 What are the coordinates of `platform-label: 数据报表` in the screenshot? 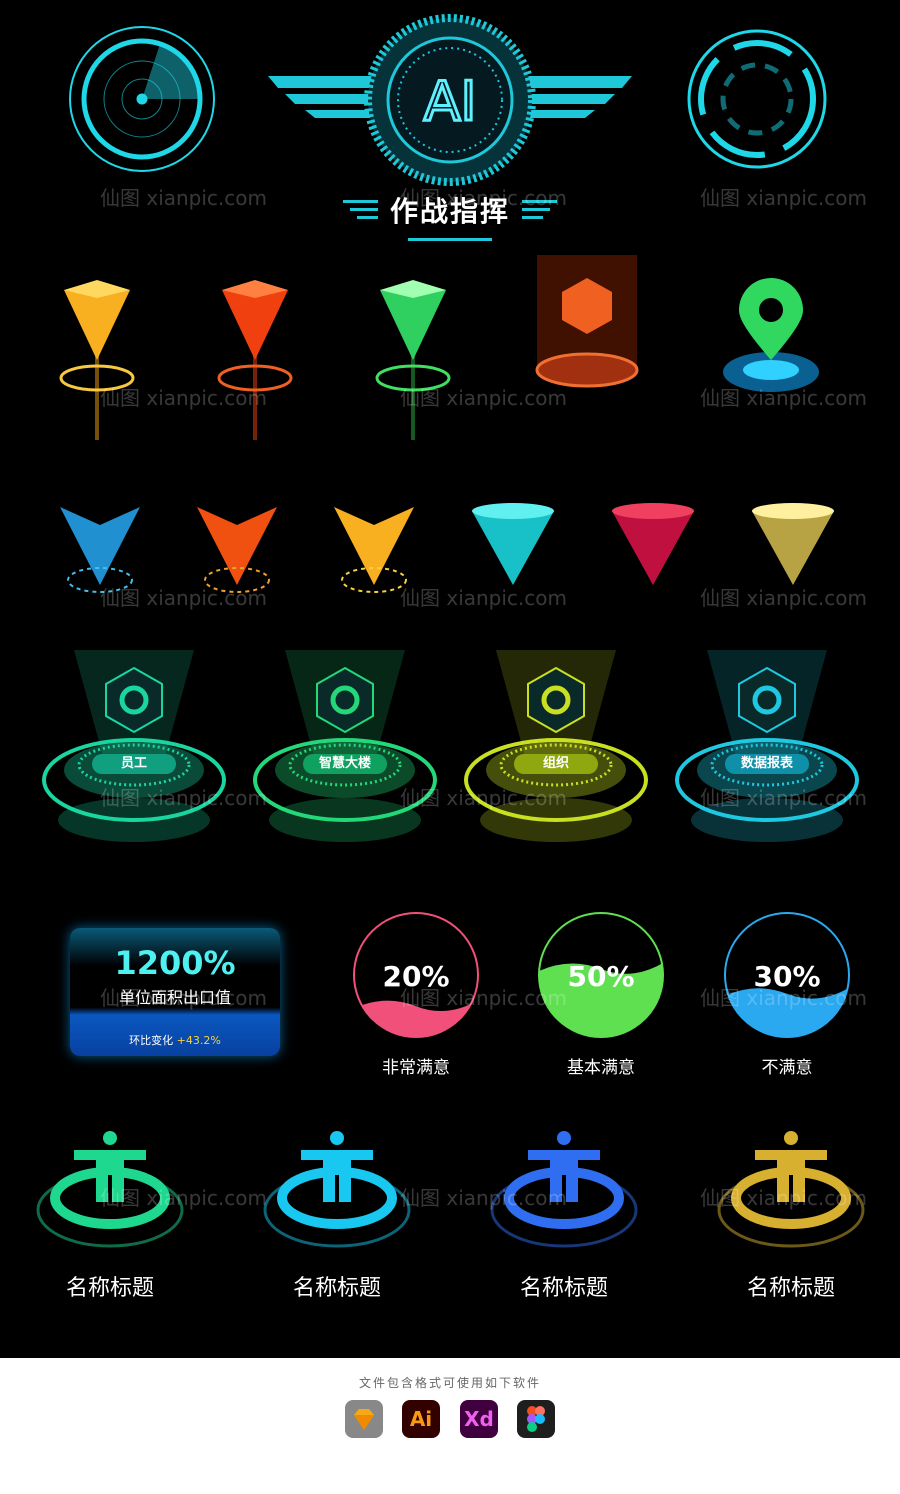 It's located at (767, 764).